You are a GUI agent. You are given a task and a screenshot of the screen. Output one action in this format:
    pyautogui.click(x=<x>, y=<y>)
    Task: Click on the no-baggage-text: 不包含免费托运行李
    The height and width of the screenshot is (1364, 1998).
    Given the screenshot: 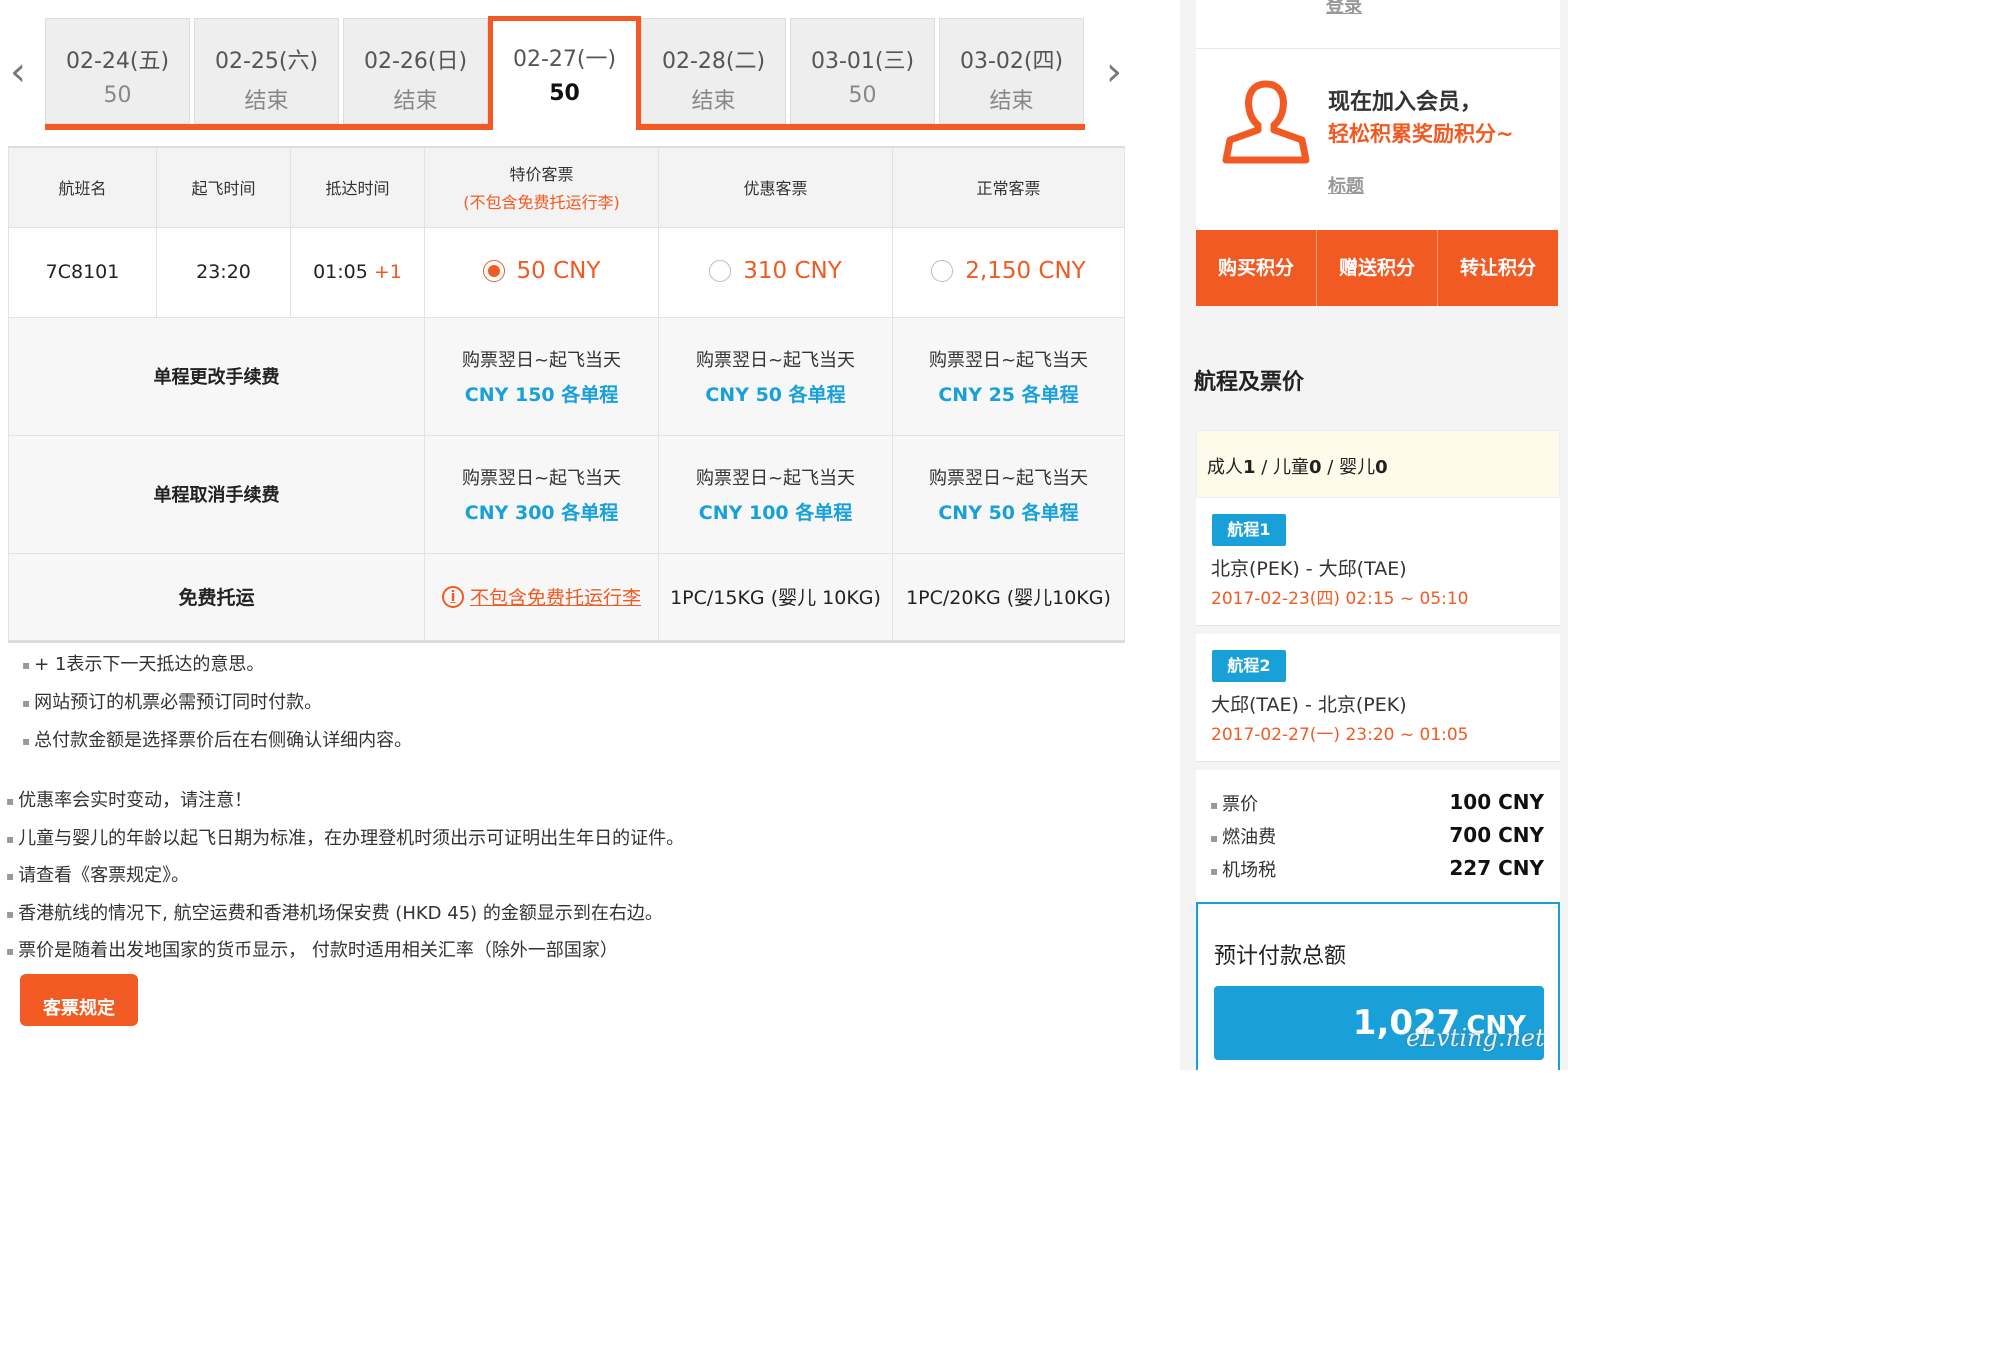 What is the action you would take?
    pyautogui.click(x=555, y=598)
    